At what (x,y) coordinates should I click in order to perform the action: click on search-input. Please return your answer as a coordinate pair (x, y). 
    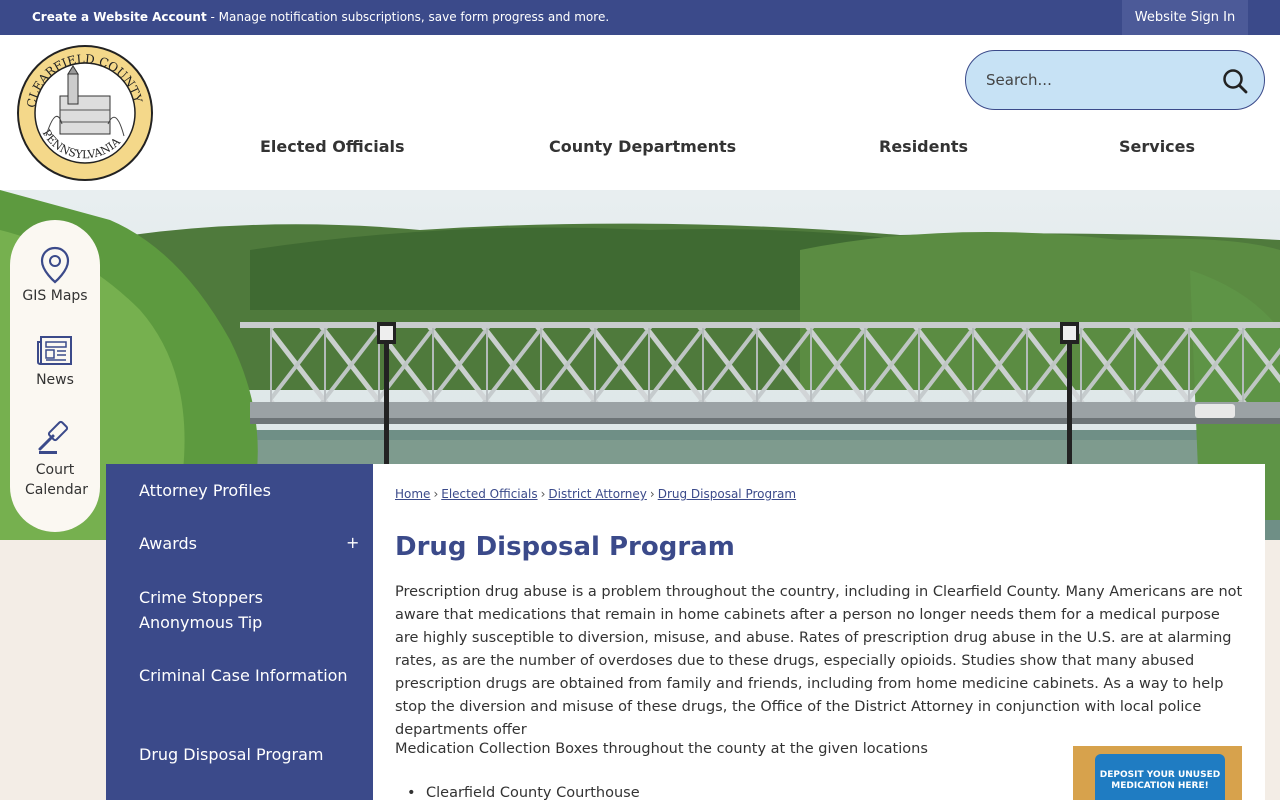
    Looking at the image, I should click on (1096, 80).